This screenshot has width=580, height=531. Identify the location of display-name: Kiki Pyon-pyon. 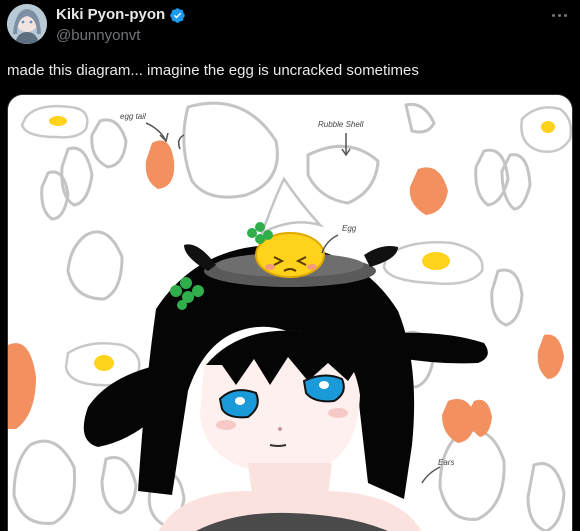
(110, 15).